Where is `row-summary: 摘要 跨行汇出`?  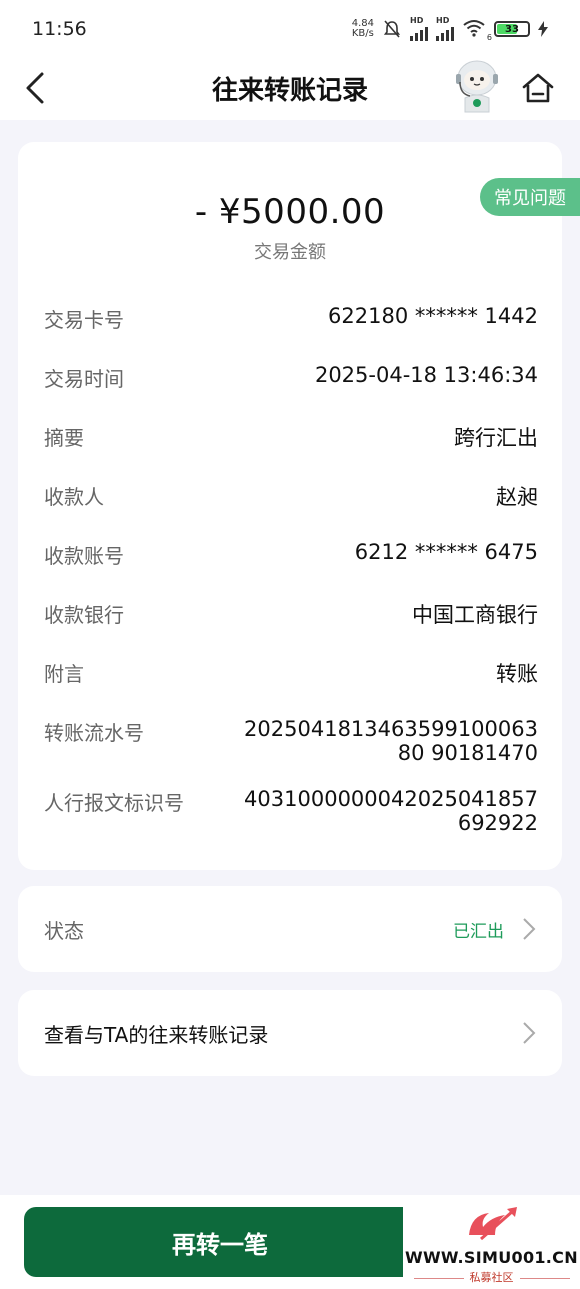
row-summary: 摘要 跨行汇出 is located at coordinates (291, 438).